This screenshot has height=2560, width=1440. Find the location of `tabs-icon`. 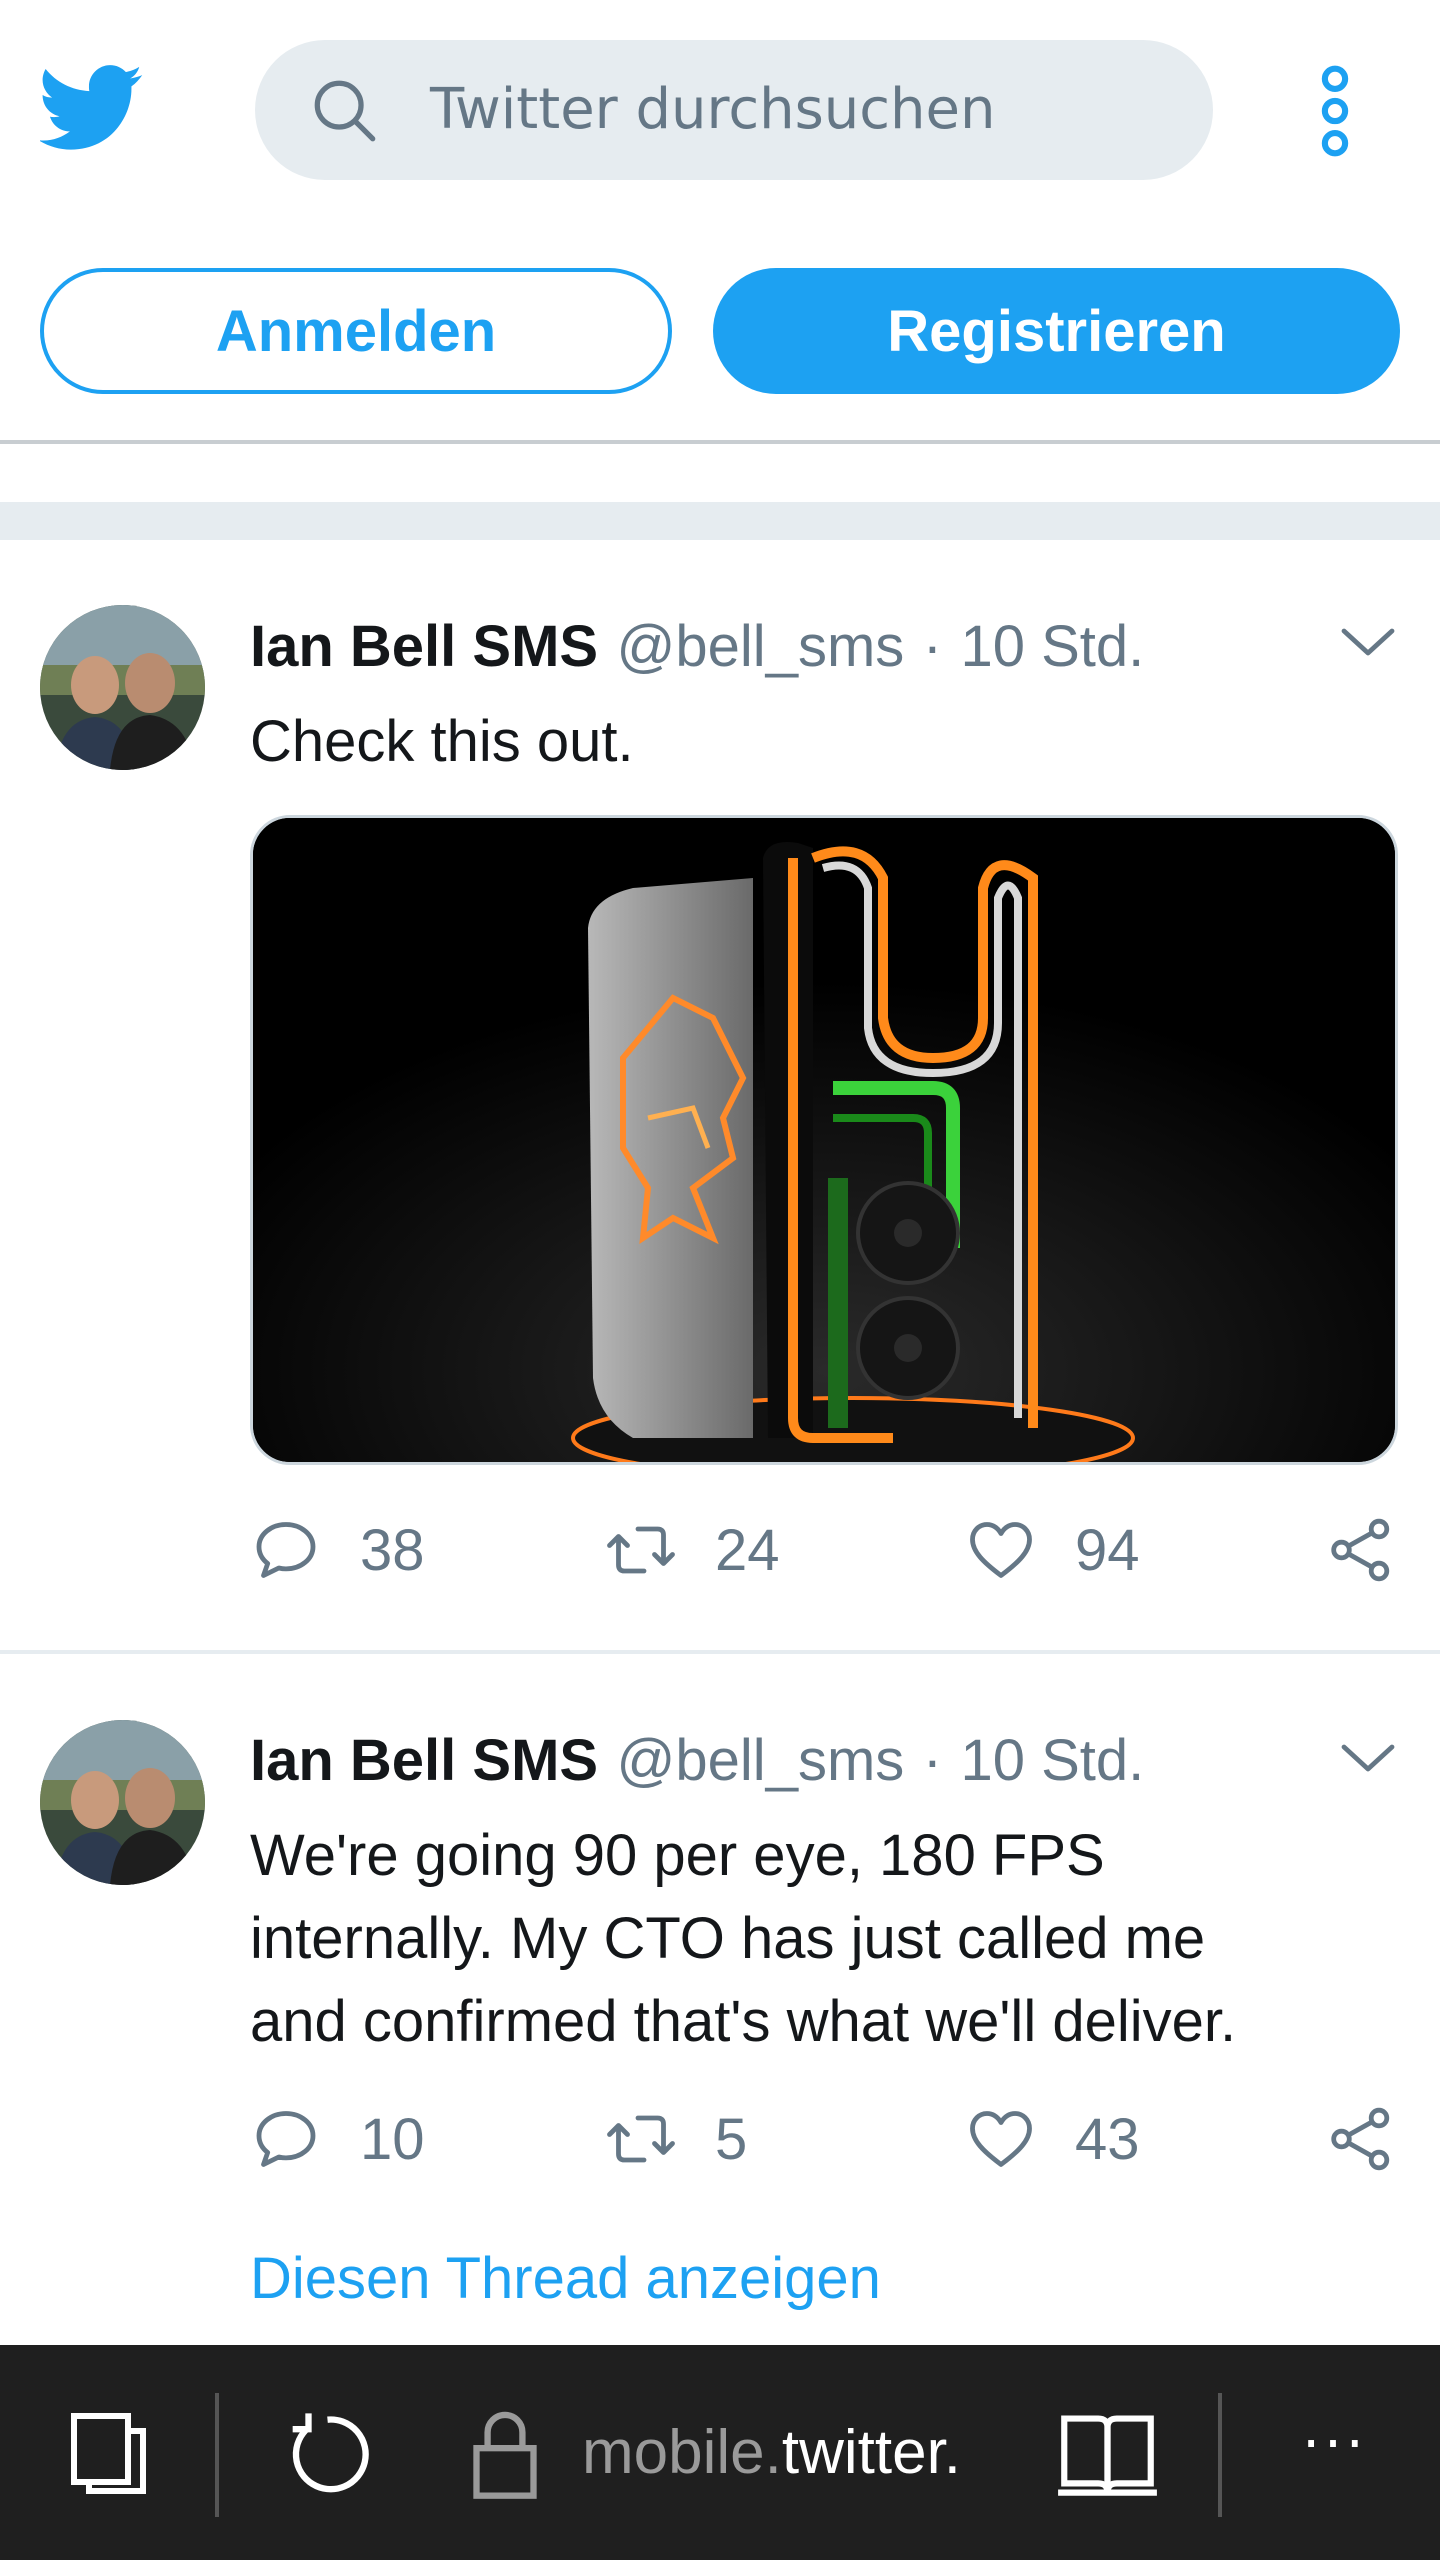

tabs-icon is located at coordinates (110, 2452).